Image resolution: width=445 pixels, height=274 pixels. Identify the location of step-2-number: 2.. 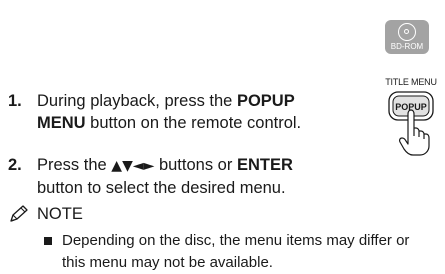
(15, 165).